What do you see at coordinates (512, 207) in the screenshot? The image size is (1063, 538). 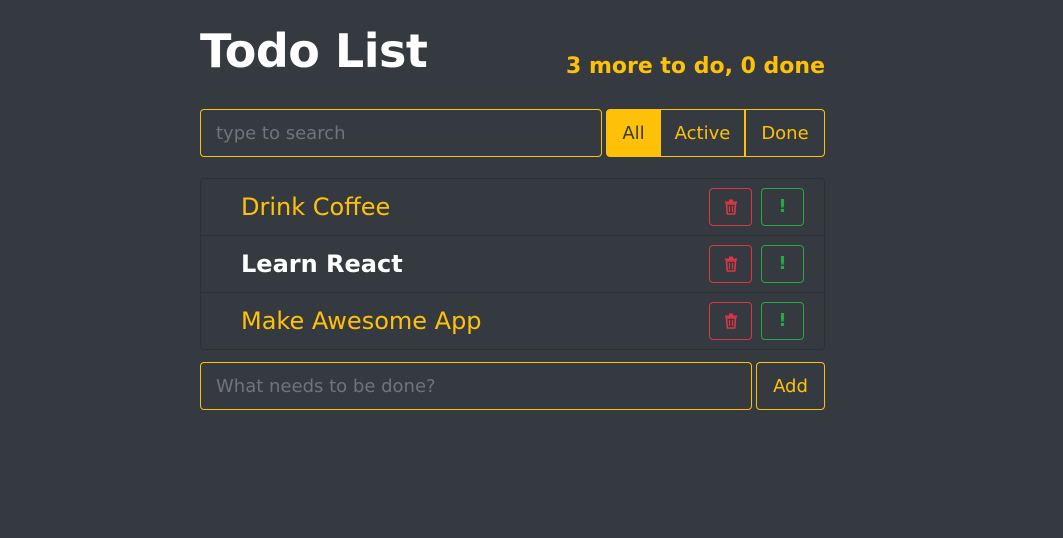 I see `todo-item: Drink Coffee !` at bounding box center [512, 207].